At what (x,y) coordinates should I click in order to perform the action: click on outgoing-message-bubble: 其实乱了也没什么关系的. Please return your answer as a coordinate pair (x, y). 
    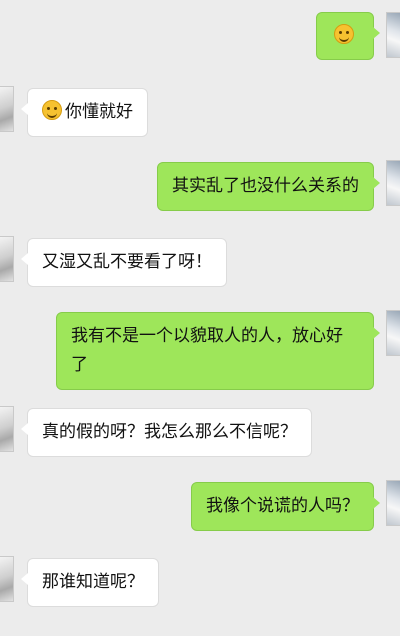
    Looking at the image, I should click on (268, 186).